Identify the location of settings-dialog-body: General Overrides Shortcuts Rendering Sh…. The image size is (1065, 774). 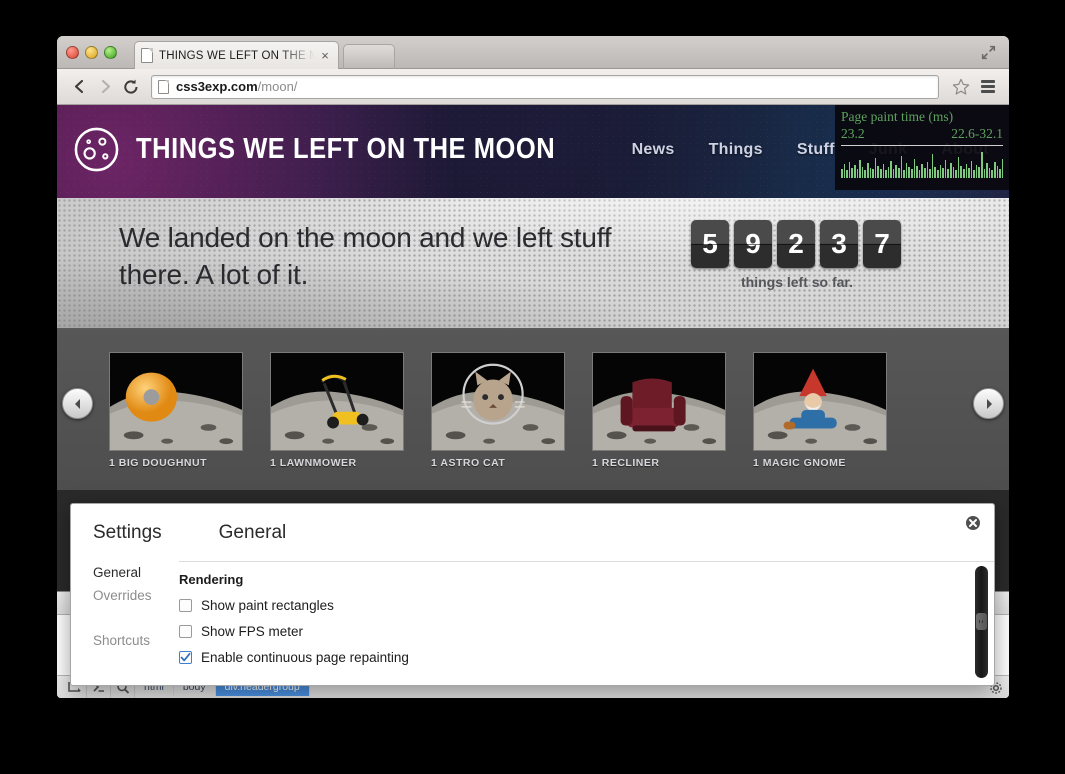
(532, 610).